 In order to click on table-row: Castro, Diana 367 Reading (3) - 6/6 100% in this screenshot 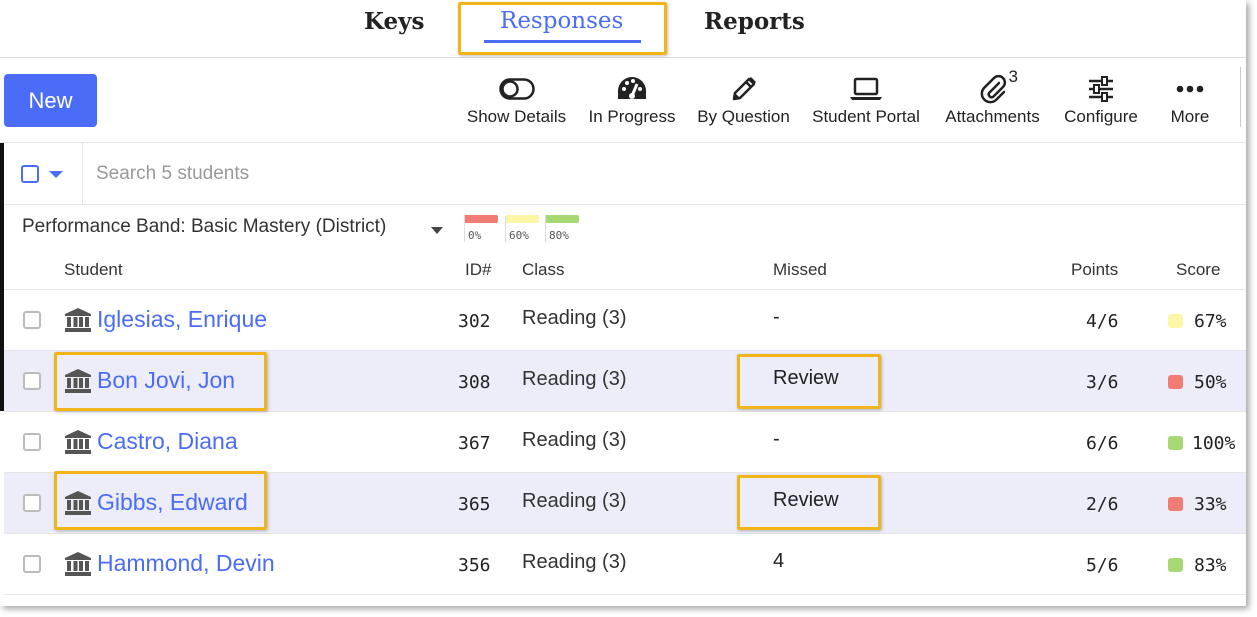, I will do `click(625, 441)`.